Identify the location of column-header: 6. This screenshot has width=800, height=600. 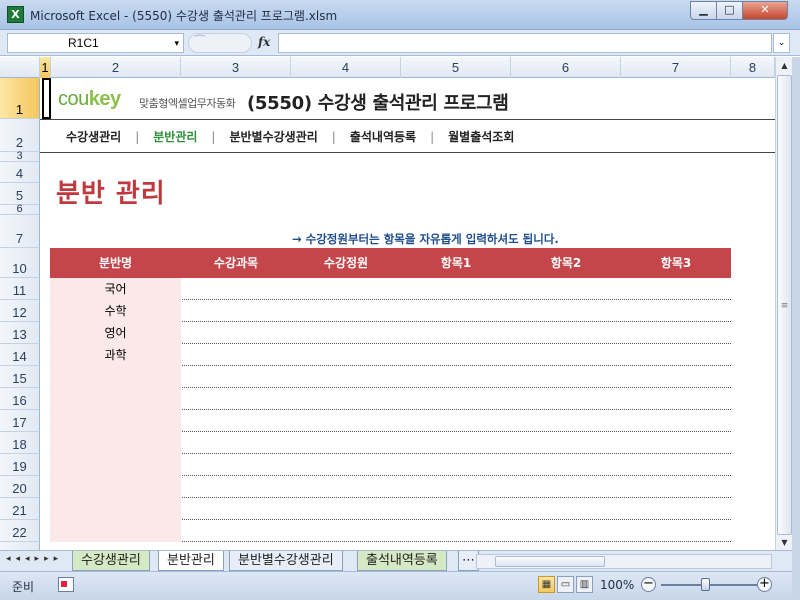
(566, 67).